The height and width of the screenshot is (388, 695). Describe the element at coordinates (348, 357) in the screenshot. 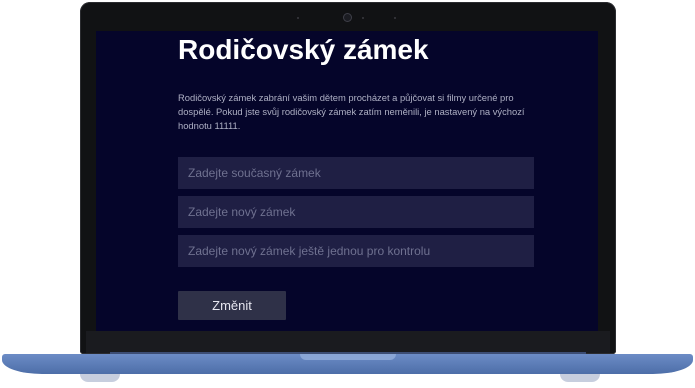

I see `lid-opening-notch` at that location.